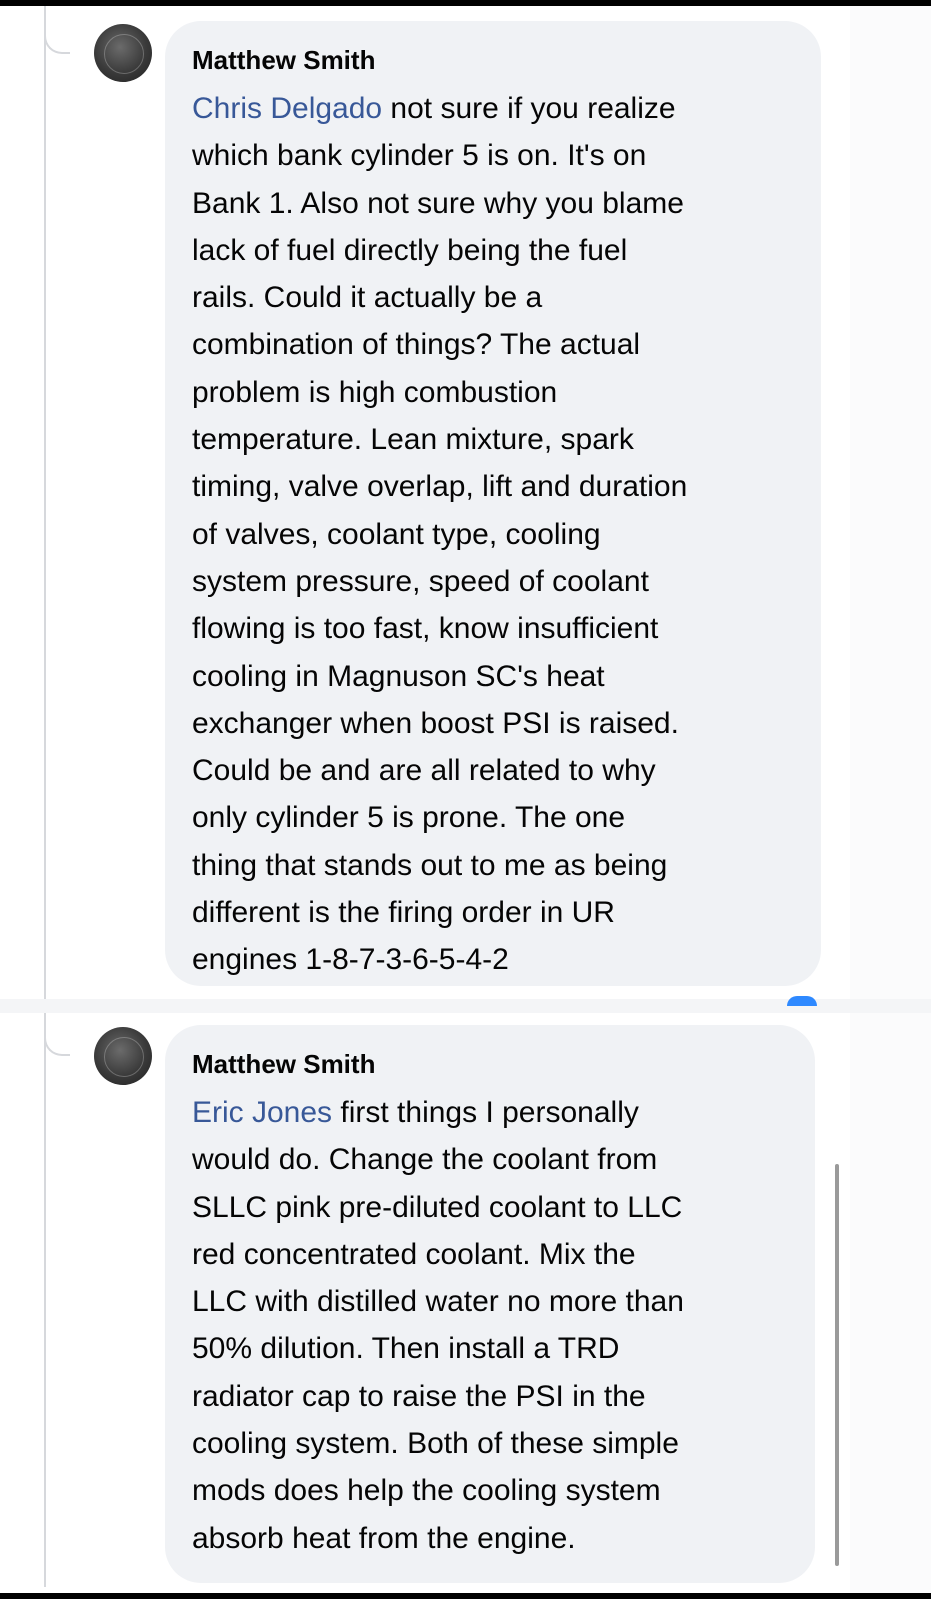  Describe the element at coordinates (890, 799) in the screenshot. I see `right-margin` at that location.